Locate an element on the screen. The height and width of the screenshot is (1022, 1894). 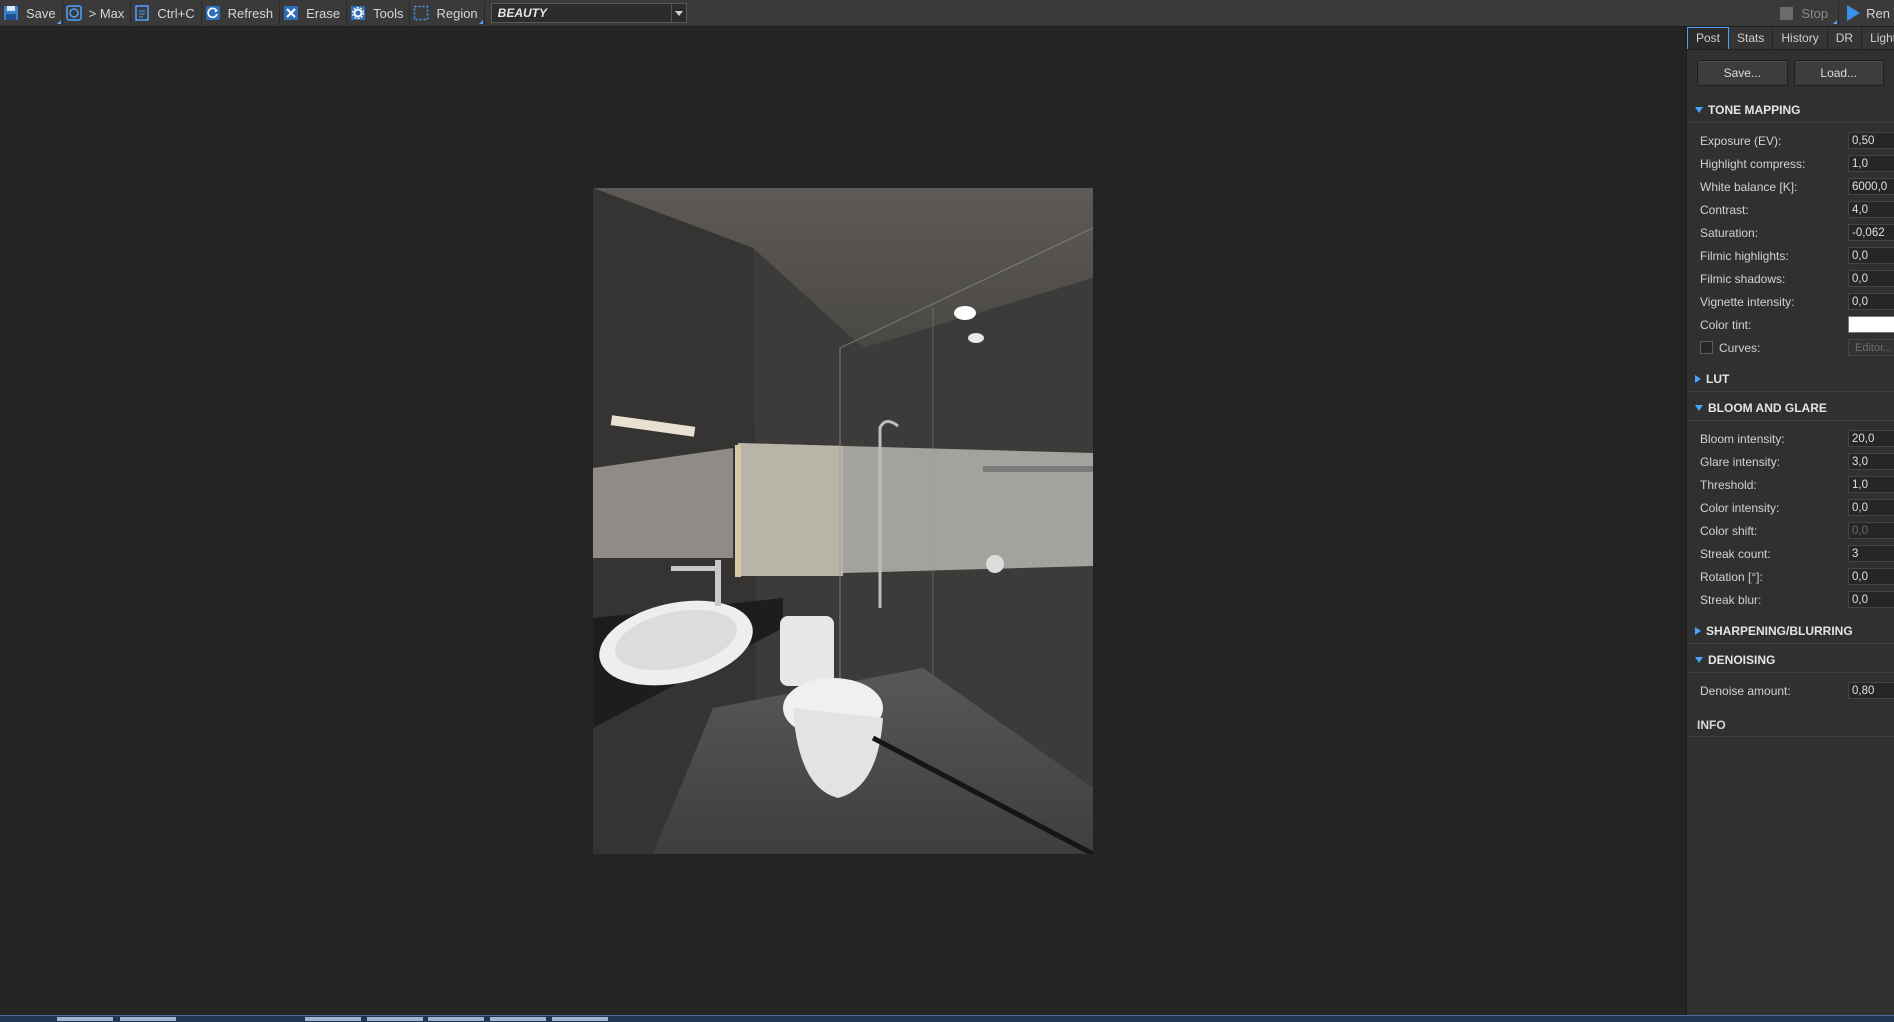
stop-icon is located at coordinates (1787, 13).